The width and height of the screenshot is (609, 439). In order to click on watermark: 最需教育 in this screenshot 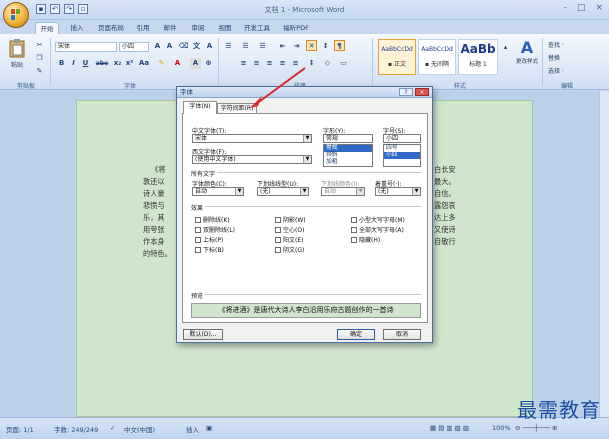, I will do `click(559, 410)`.